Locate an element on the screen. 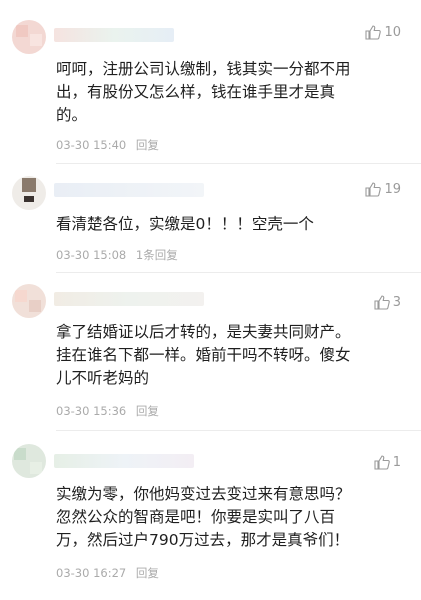  comment-time: 03-30 15:40 is located at coordinates (91, 145).